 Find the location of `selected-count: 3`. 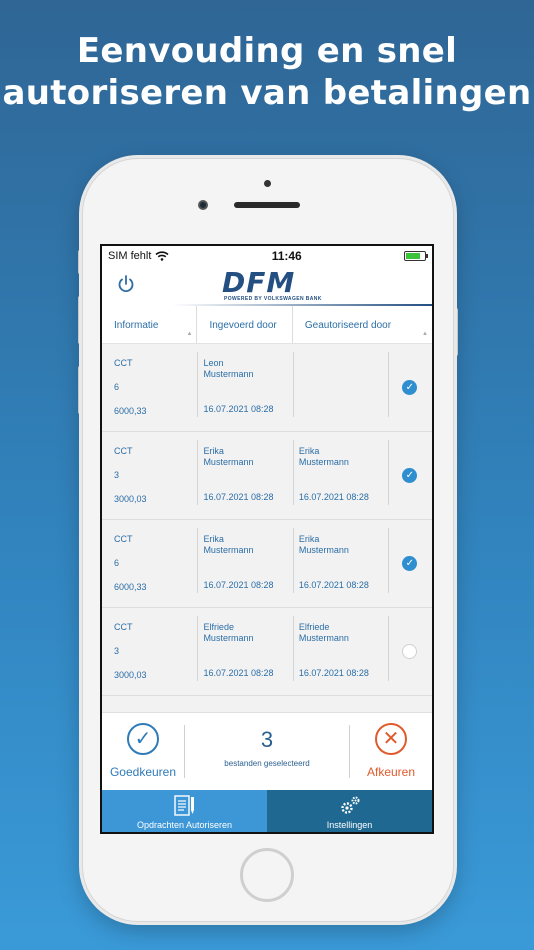

selected-count: 3 is located at coordinates (267, 739).